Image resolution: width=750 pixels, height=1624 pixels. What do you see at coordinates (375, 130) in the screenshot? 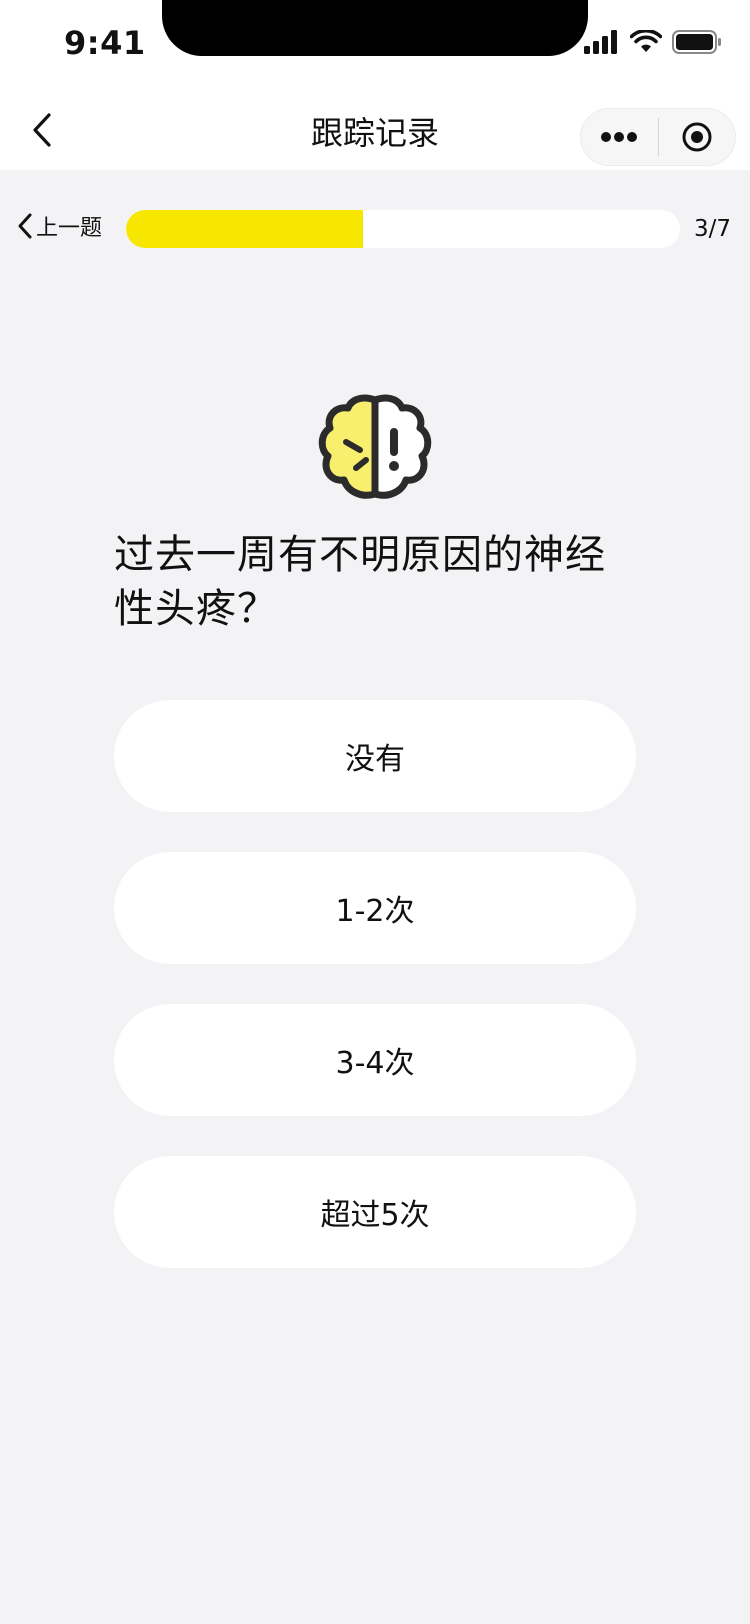
I see `nav-bar: 跟踪记录` at bounding box center [375, 130].